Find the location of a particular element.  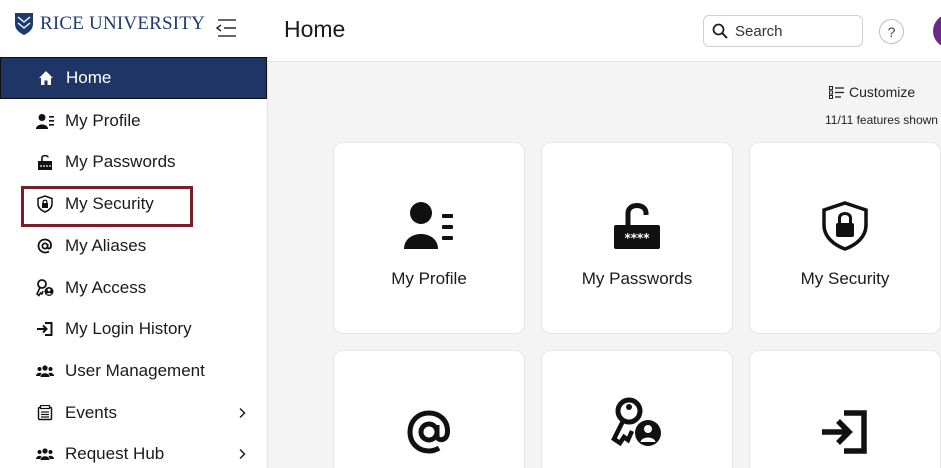

home-icon is located at coordinates (46, 78).